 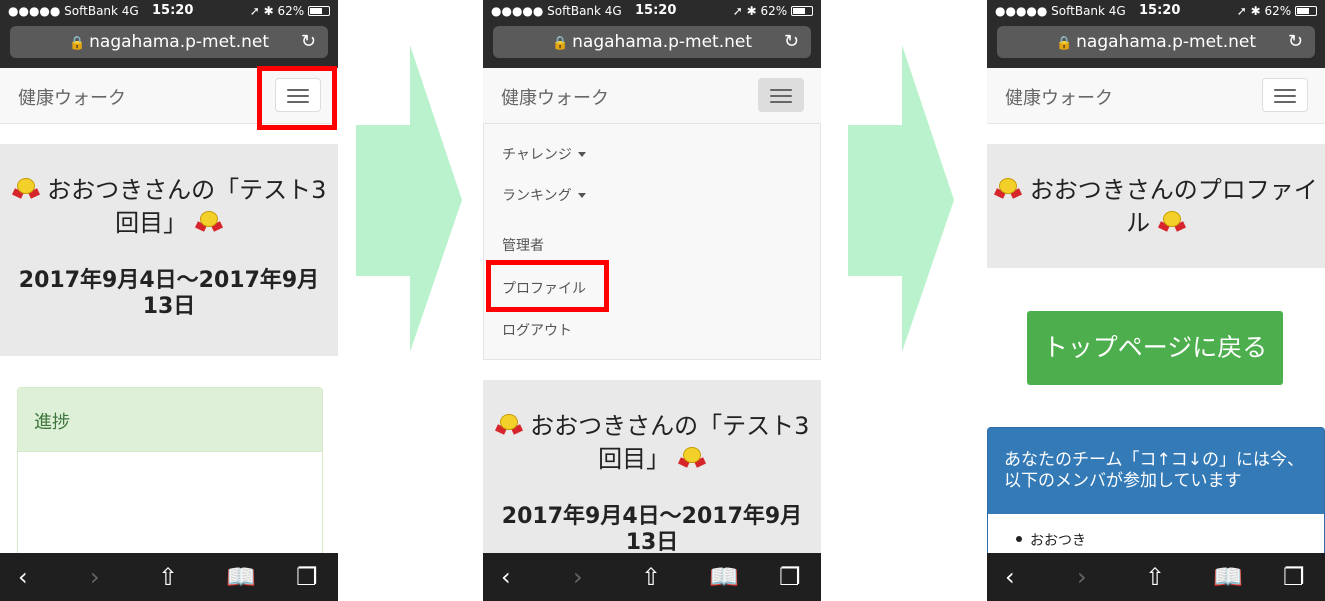 I want to click on profile-title-row: おおつきさんのプロファイル, so click(x=1156, y=207).